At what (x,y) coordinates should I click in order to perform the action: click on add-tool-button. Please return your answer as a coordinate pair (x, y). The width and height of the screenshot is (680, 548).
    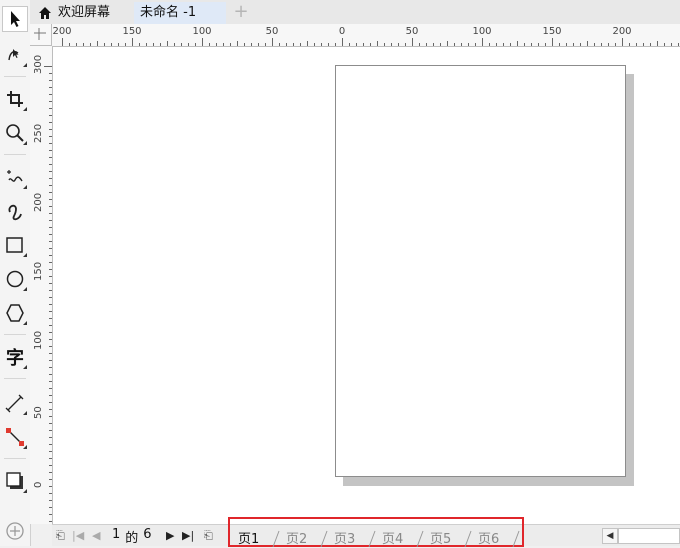
    Looking at the image, I should click on (15, 531).